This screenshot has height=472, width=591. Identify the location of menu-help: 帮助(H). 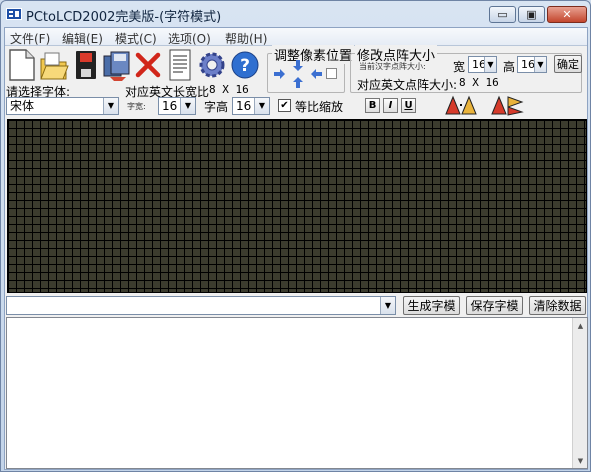
(246, 38).